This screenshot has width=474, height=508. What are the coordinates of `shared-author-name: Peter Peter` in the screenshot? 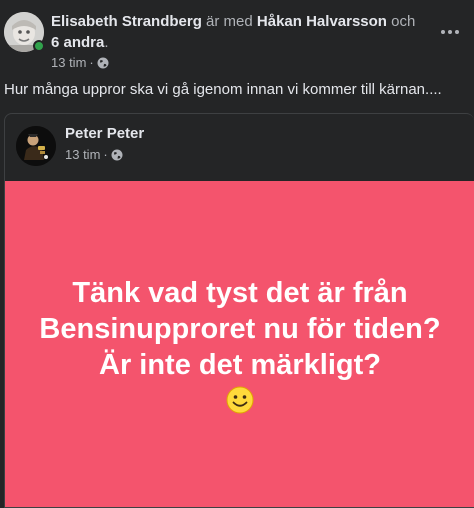 It's located at (104, 133).